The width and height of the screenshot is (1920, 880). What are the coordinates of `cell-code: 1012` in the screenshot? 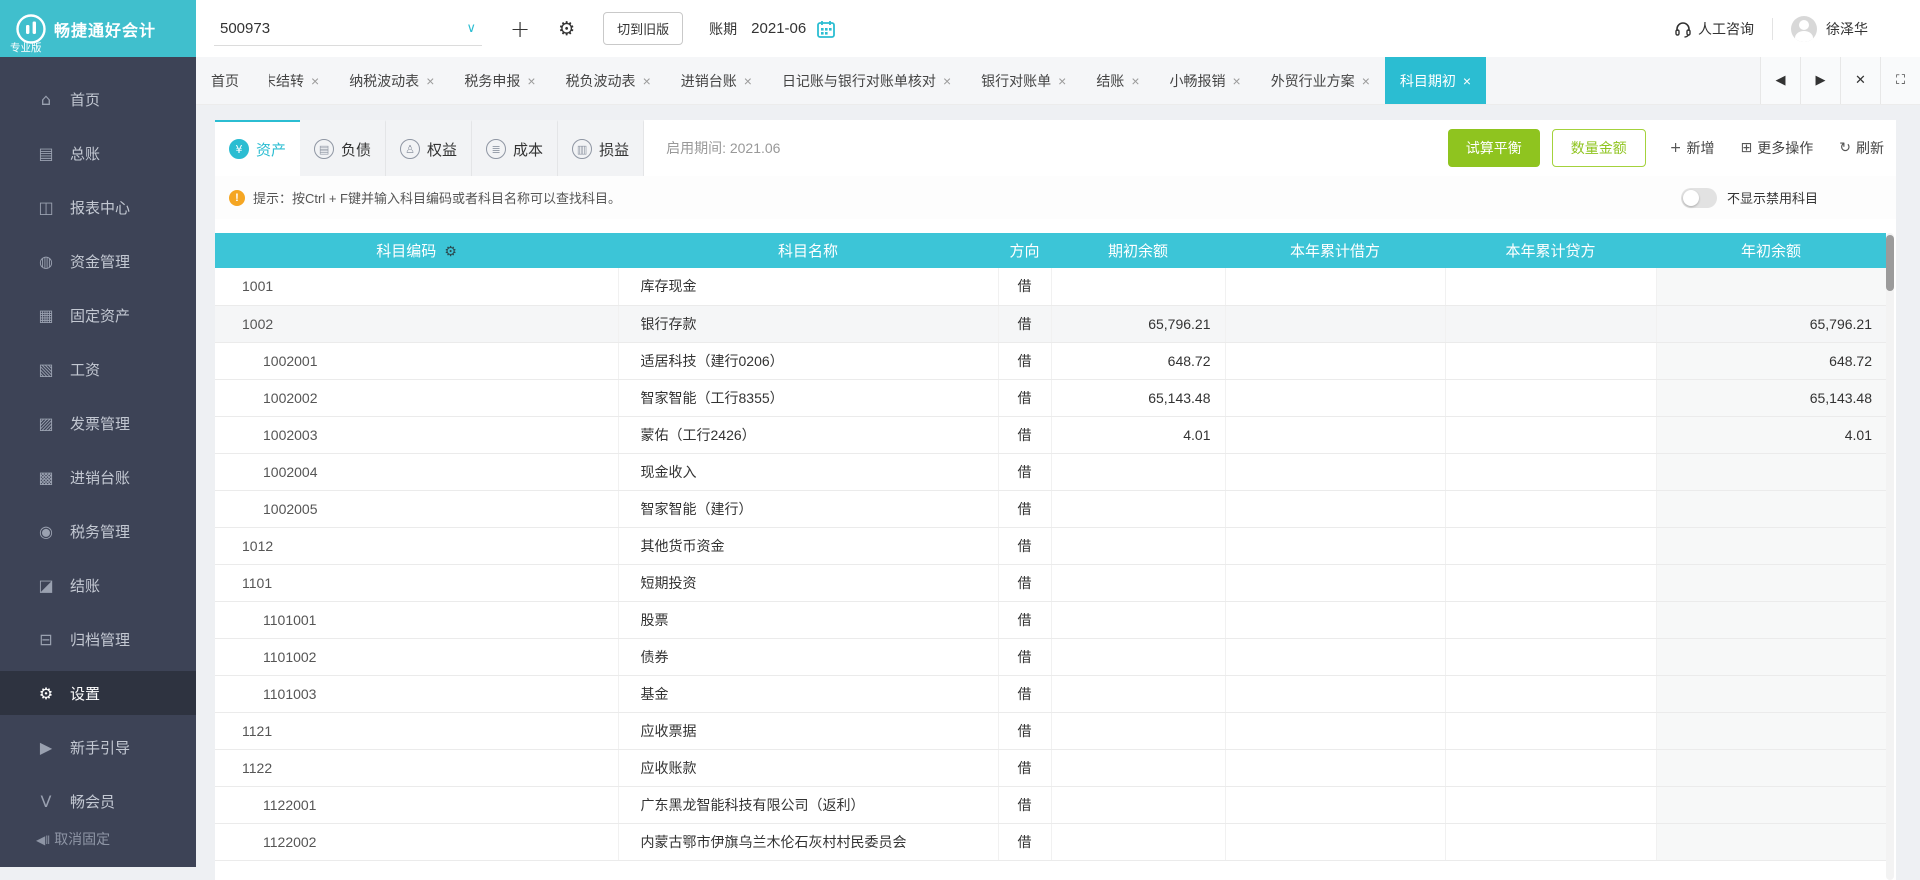 It's located at (417, 546).